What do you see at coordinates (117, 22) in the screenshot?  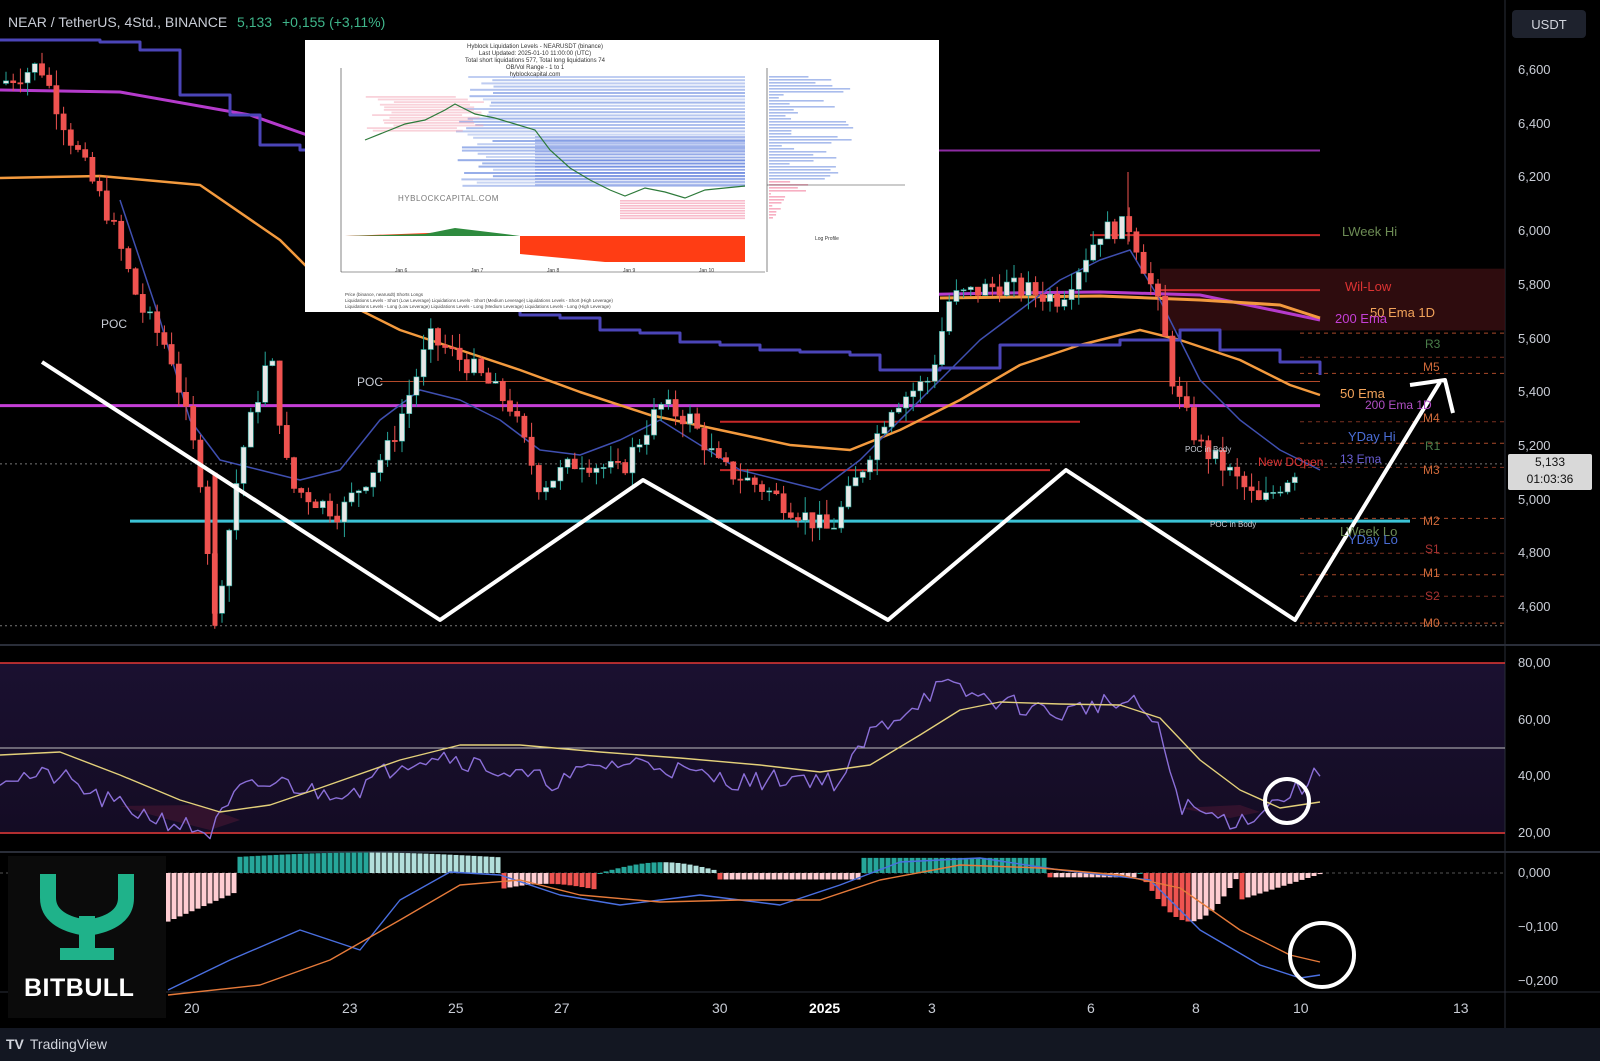 I see `symbol-name: NEAR / TetherUS, 4Std., BINANCE` at bounding box center [117, 22].